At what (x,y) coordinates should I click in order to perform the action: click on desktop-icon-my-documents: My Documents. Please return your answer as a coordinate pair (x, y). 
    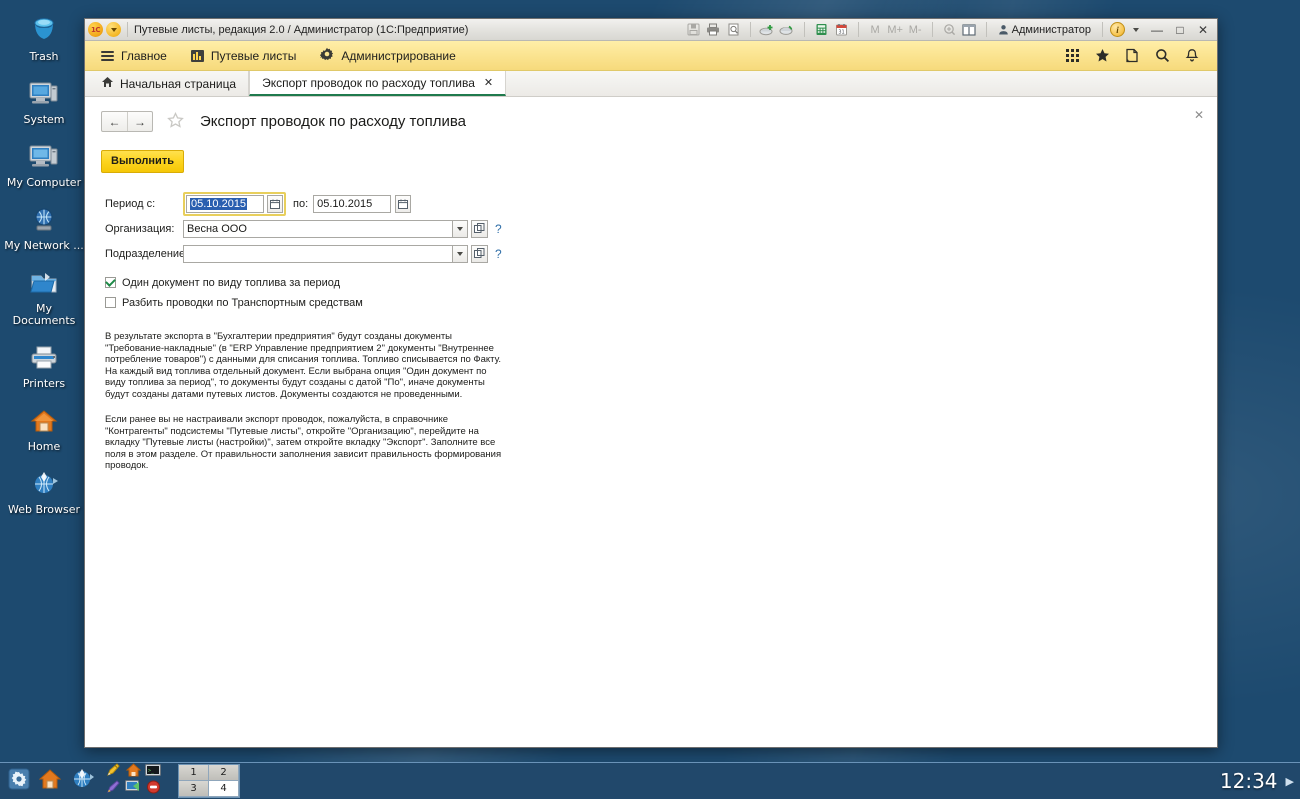
    Looking at the image, I should click on (44, 296).